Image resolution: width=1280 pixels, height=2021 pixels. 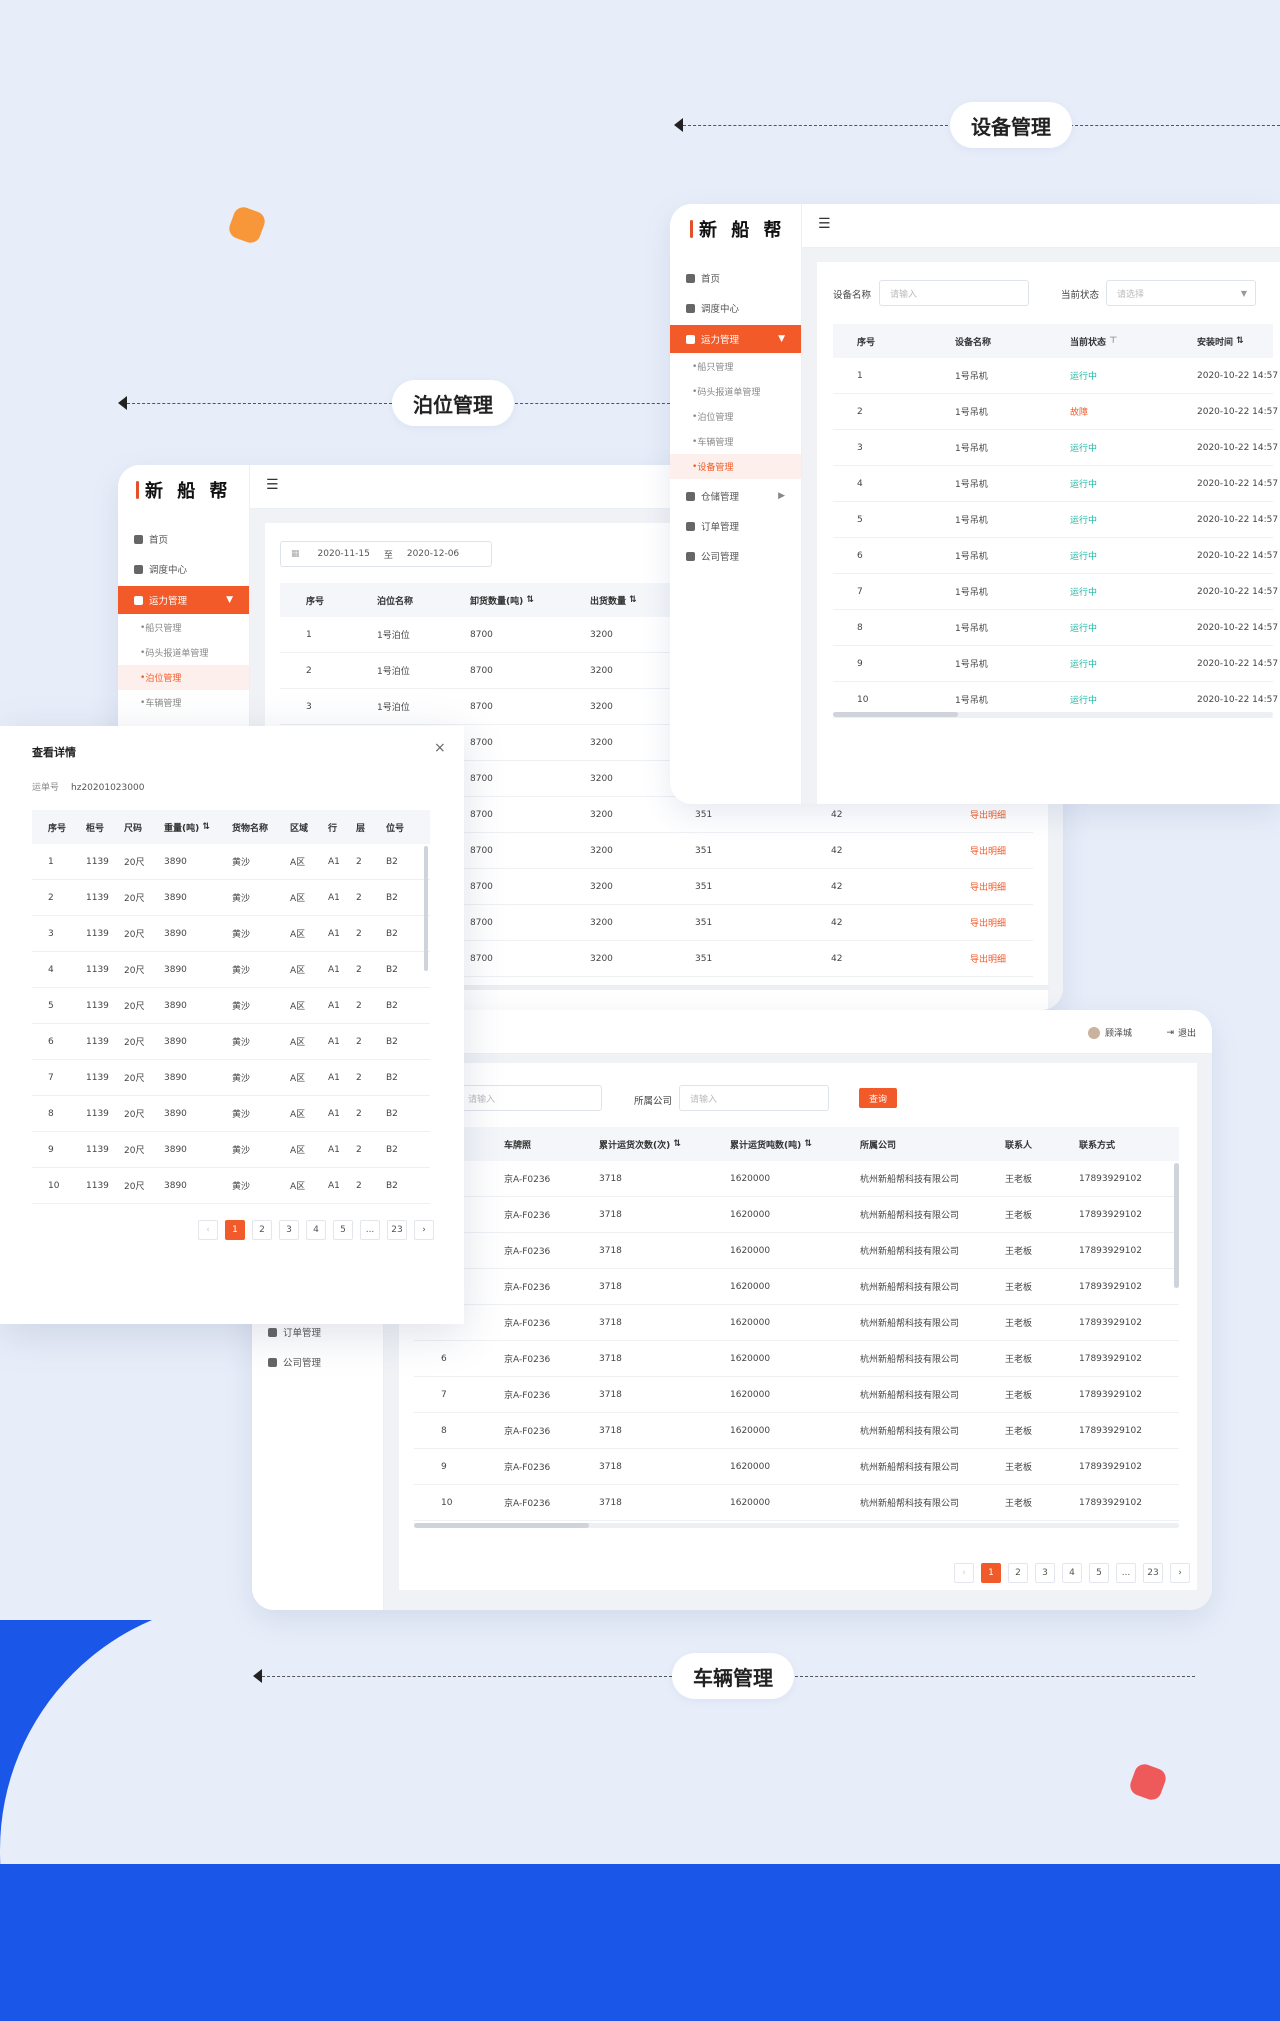 What do you see at coordinates (1055, 376) in the screenshot?
I see `table-row: 1 1号吊机 运行中 2020-10-22 14:57` at bounding box center [1055, 376].